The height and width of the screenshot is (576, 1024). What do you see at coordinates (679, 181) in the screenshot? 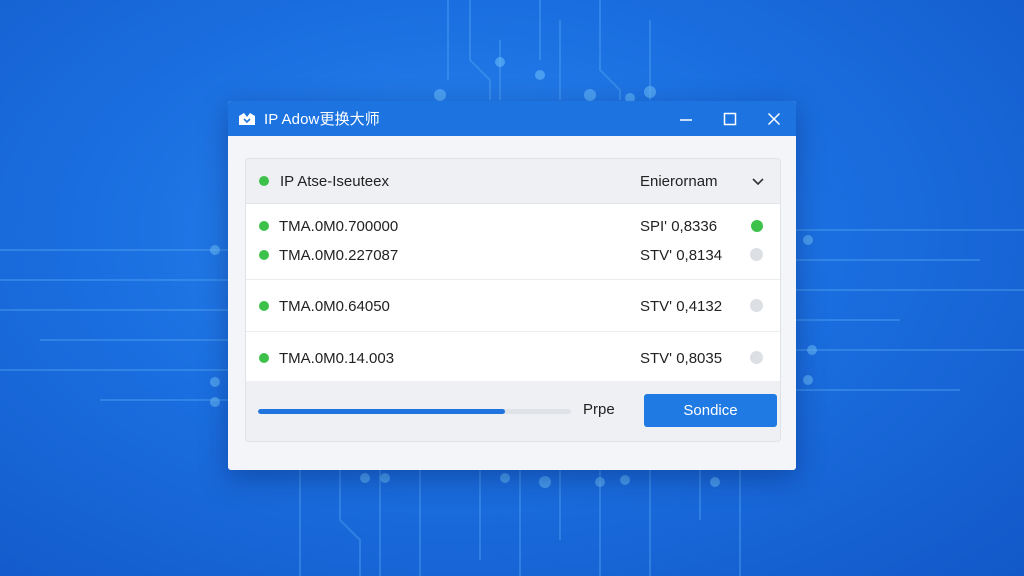
I see `environment-label: Enierornam` at bounding box center [679, 181].